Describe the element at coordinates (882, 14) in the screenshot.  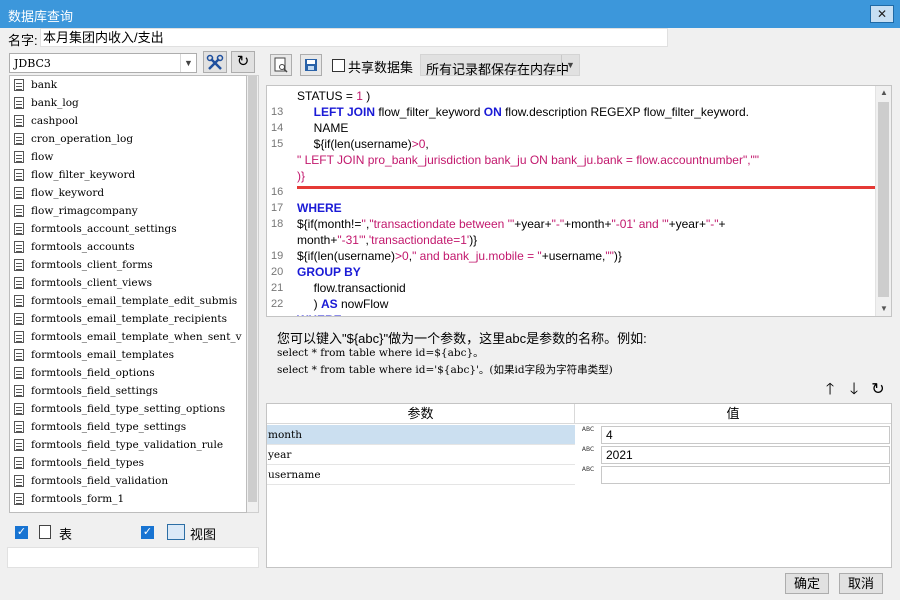
I see `close-button: ✕` at that location.